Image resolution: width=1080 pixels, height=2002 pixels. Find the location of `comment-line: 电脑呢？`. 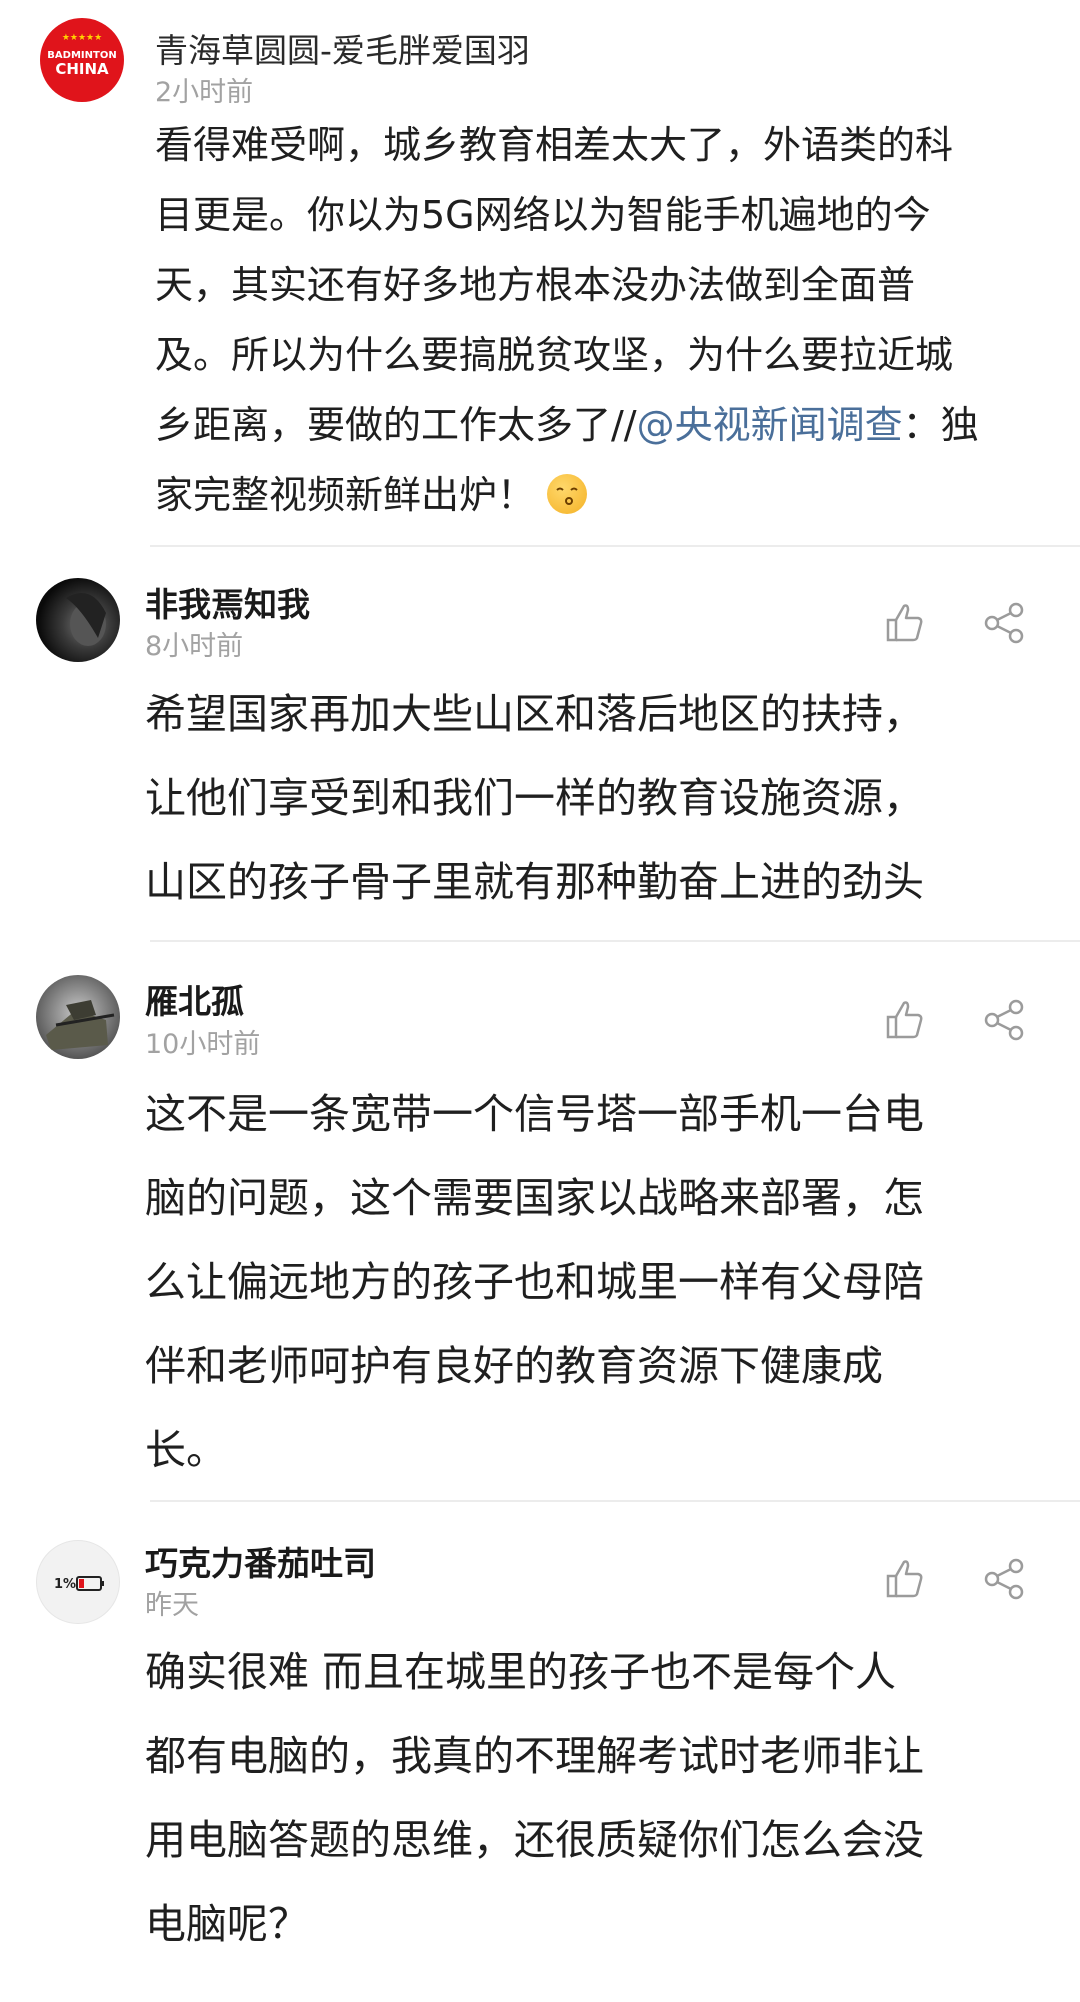

comment-line: 电脑呢？ is located at coordinates (227, 1924).